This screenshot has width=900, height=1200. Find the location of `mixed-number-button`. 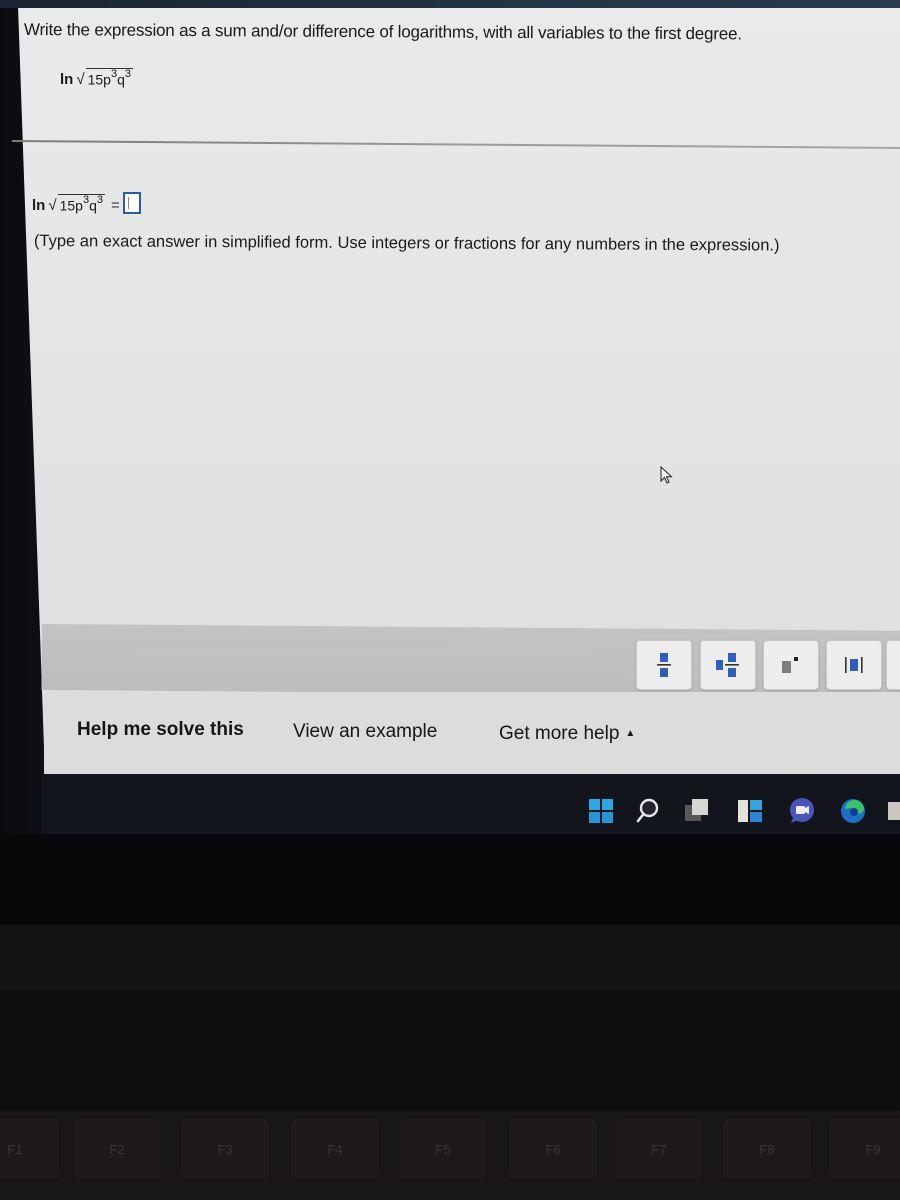

mixed-number-button is located at coordinates (728, 665).